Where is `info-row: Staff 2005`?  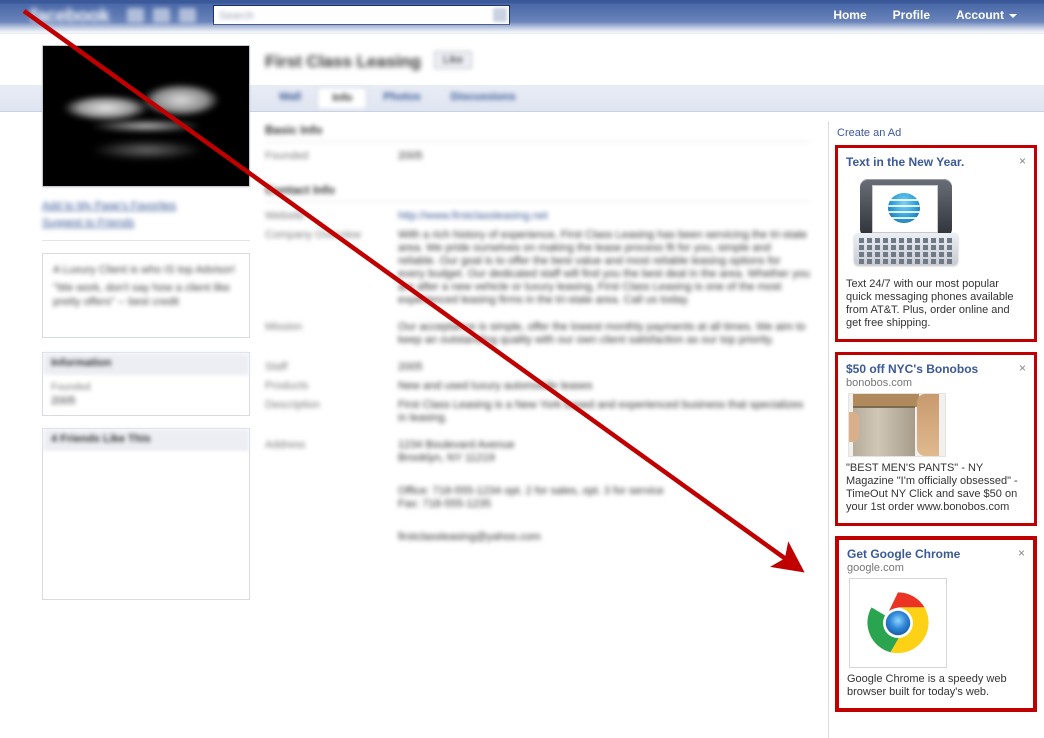 info-row: Staff 2005 is located at coordinates (537, 367).